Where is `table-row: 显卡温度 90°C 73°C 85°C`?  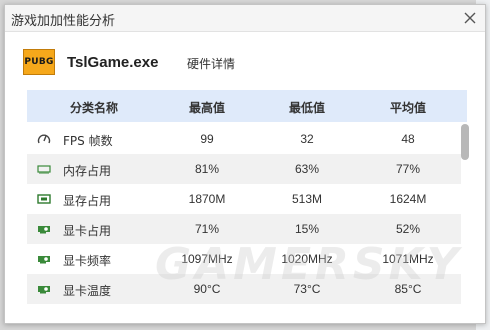 table-row: 显卡温度 90°C 73°C 85°C is located at coordinates (244, 289).